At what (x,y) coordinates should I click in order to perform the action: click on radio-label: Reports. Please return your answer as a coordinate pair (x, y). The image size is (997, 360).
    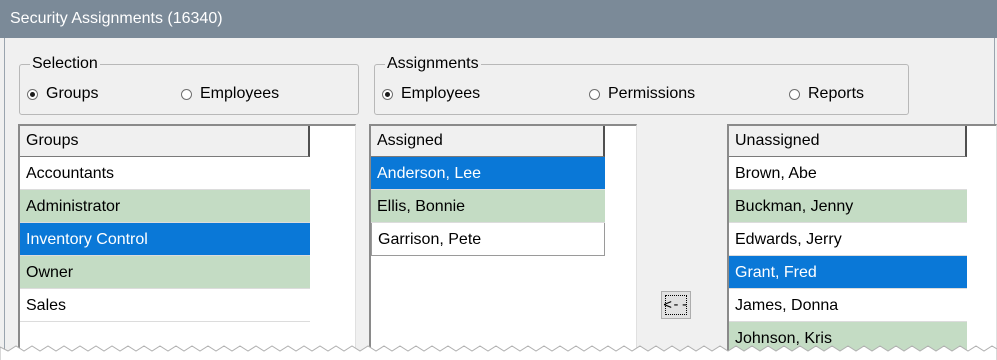
    Looking at the image, I should click on (836, 93).